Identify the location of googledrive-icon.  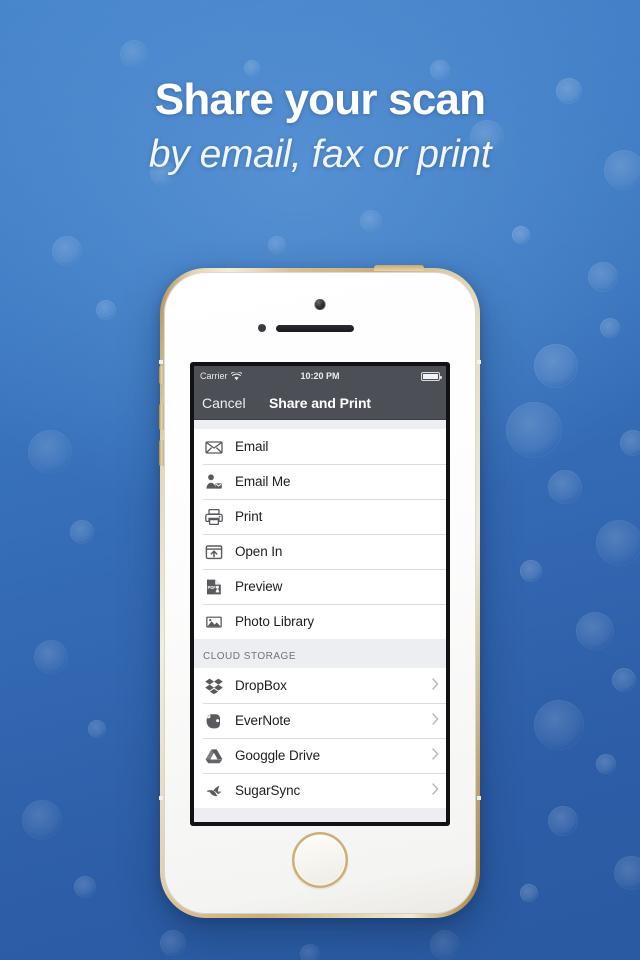
(214, 756).